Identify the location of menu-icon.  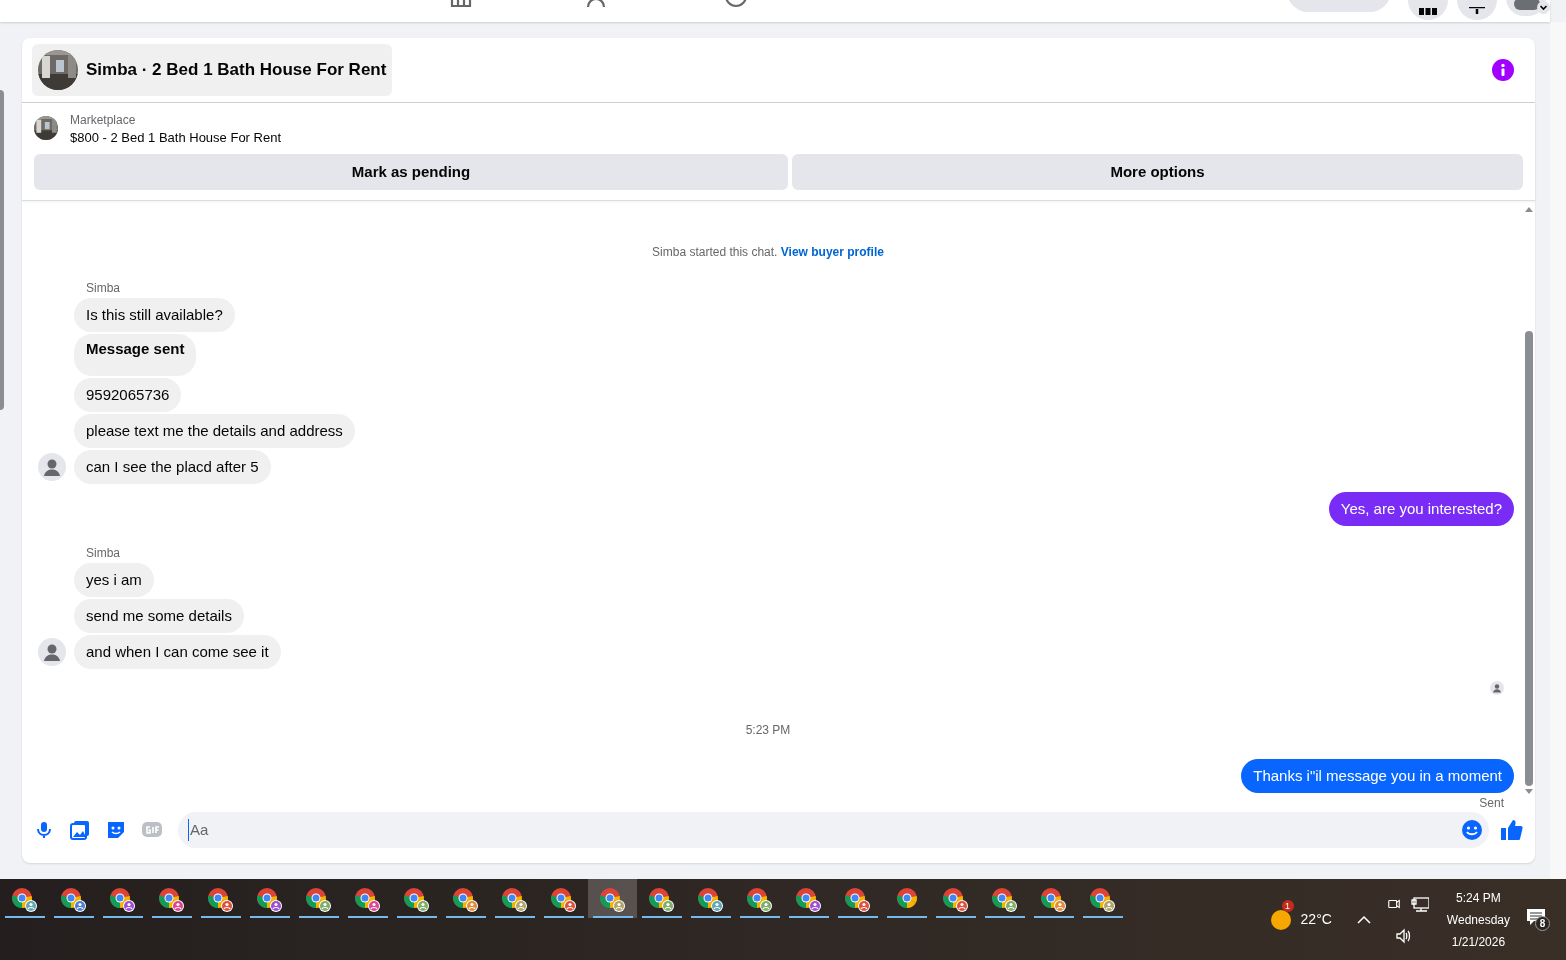
(1428, 11).